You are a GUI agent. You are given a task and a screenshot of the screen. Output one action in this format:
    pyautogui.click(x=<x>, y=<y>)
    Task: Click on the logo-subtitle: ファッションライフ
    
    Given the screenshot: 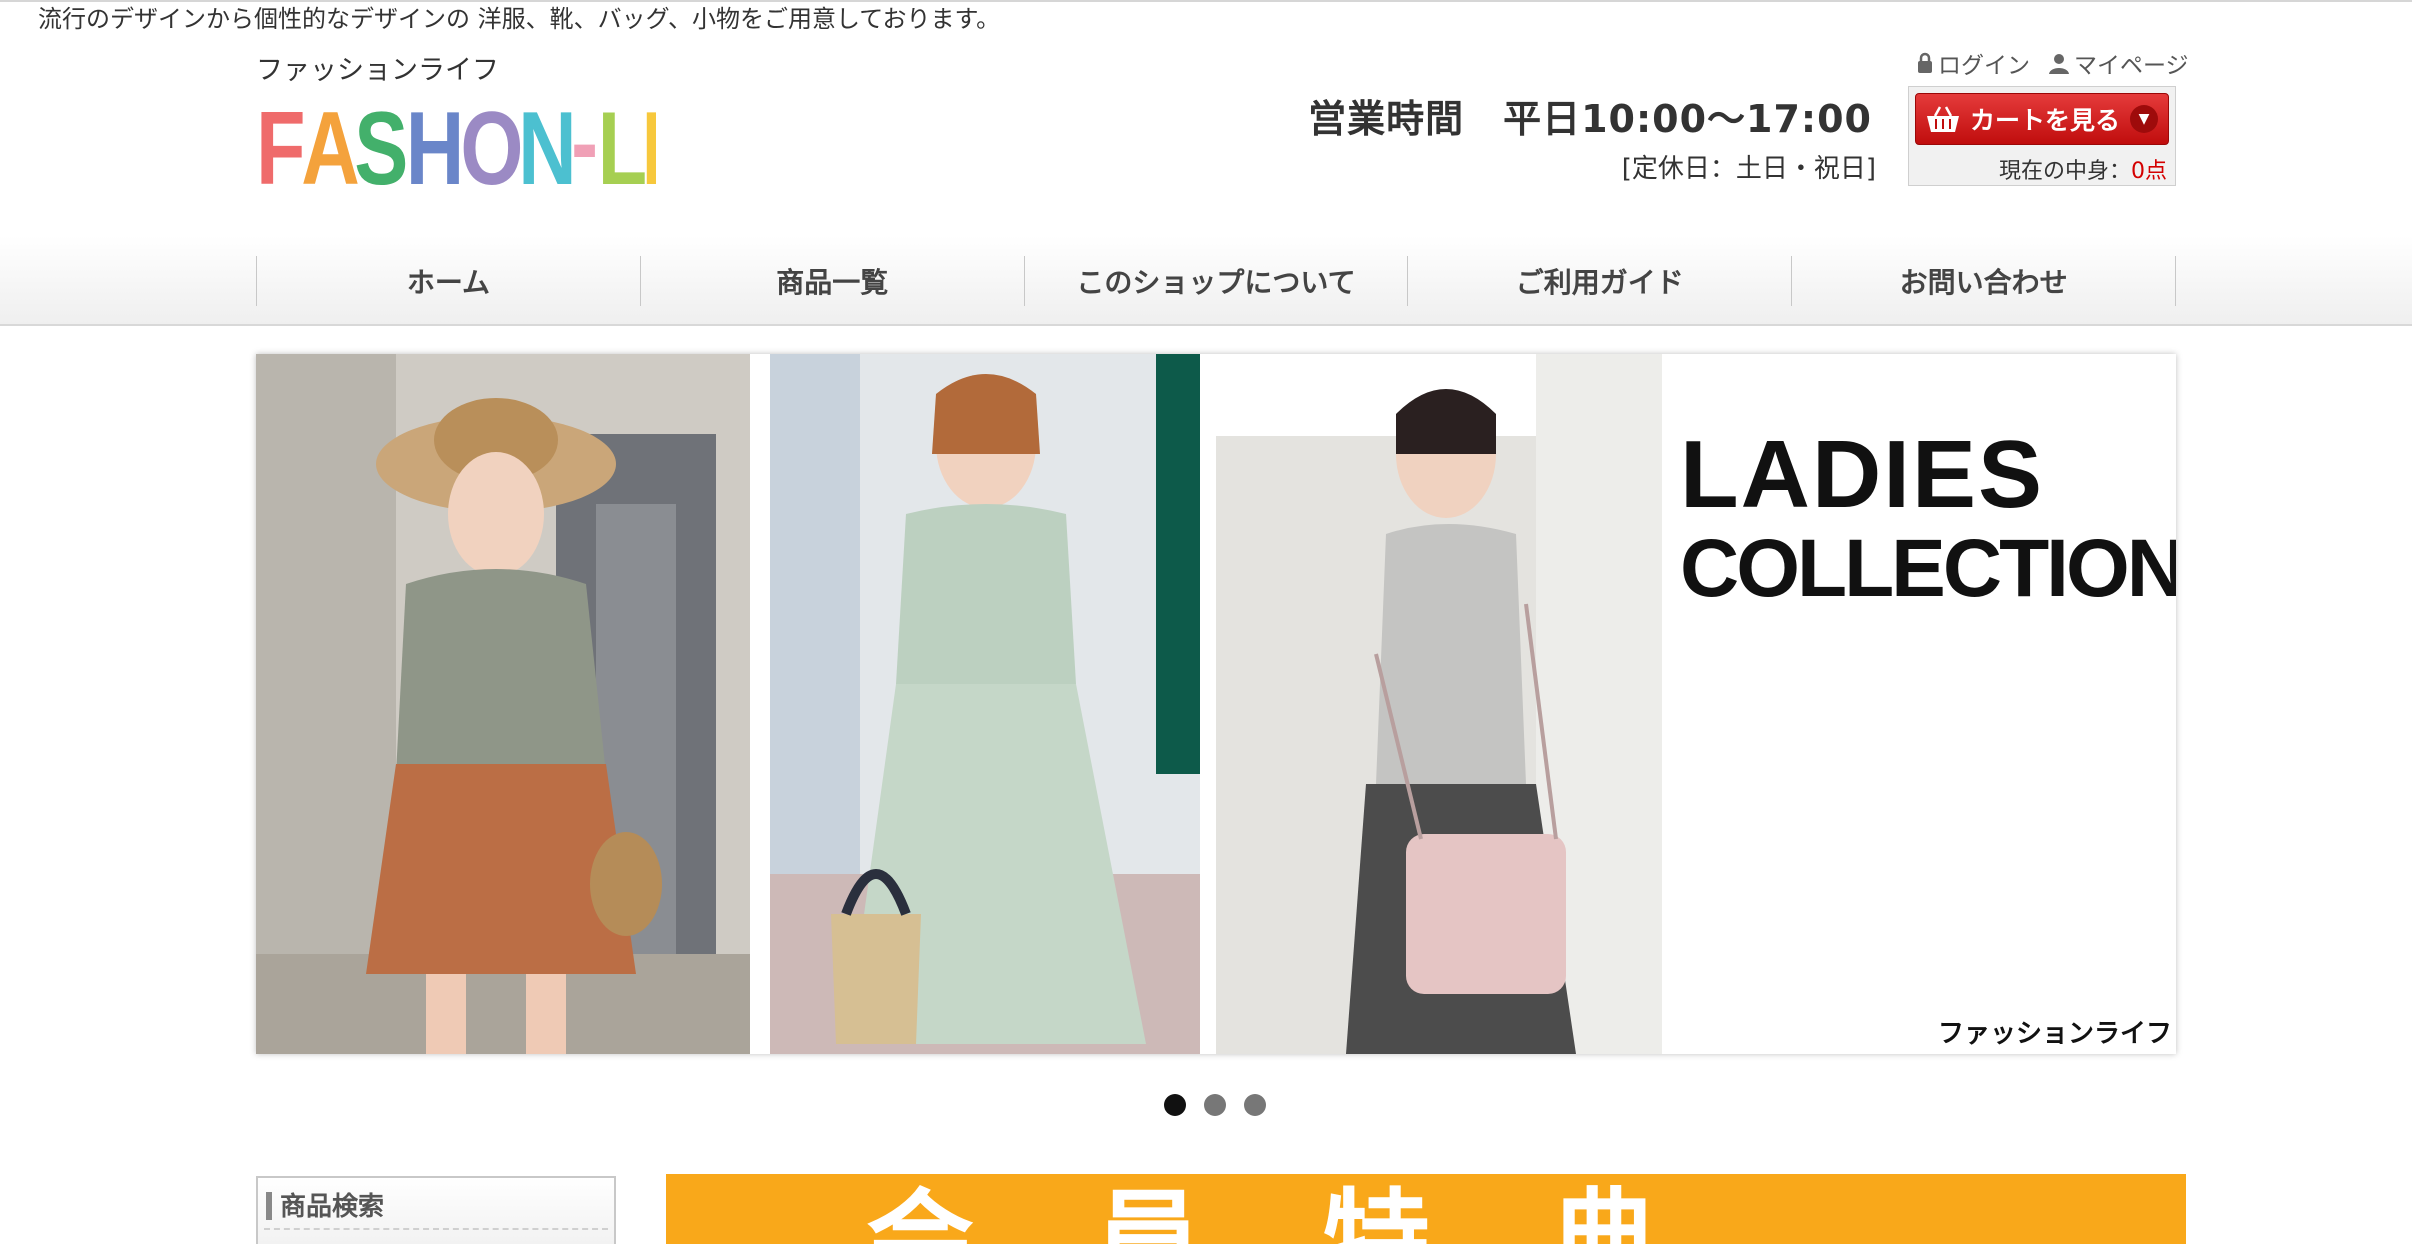 What is the action you would take?
    pyautogui.click(x=377, y=70)
    